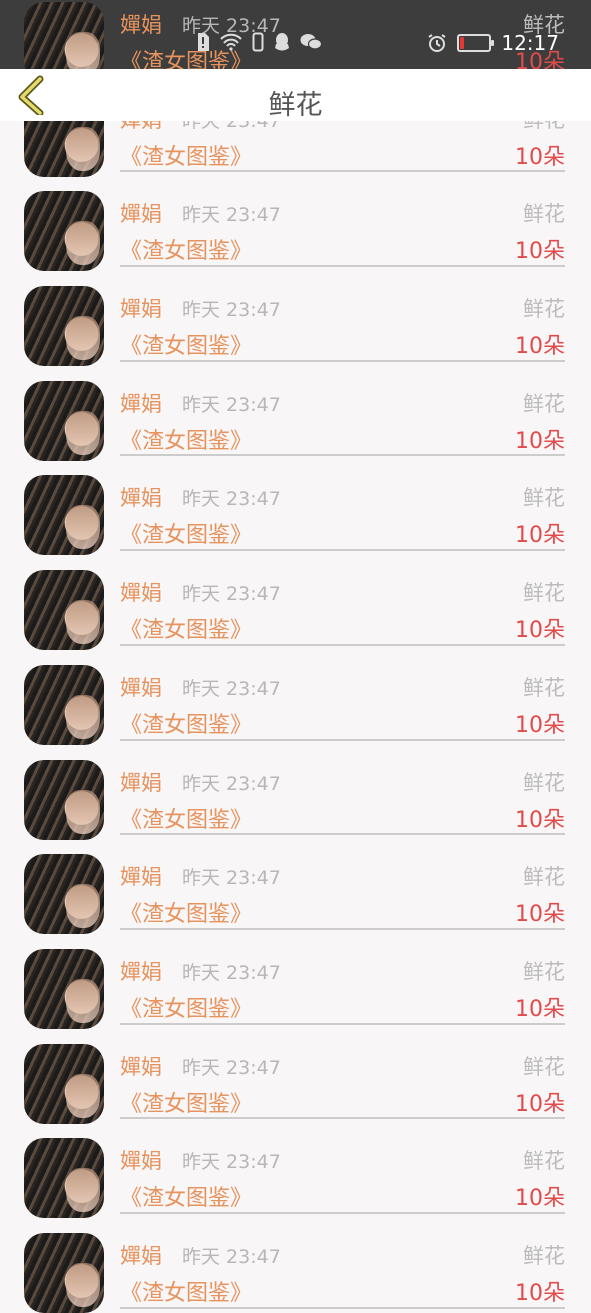 The height and width of the screenshot is (1313, 591). Describe the element at coordinates (295, 105) in the screenshot. I see `page-title: 鲜花` at that location.